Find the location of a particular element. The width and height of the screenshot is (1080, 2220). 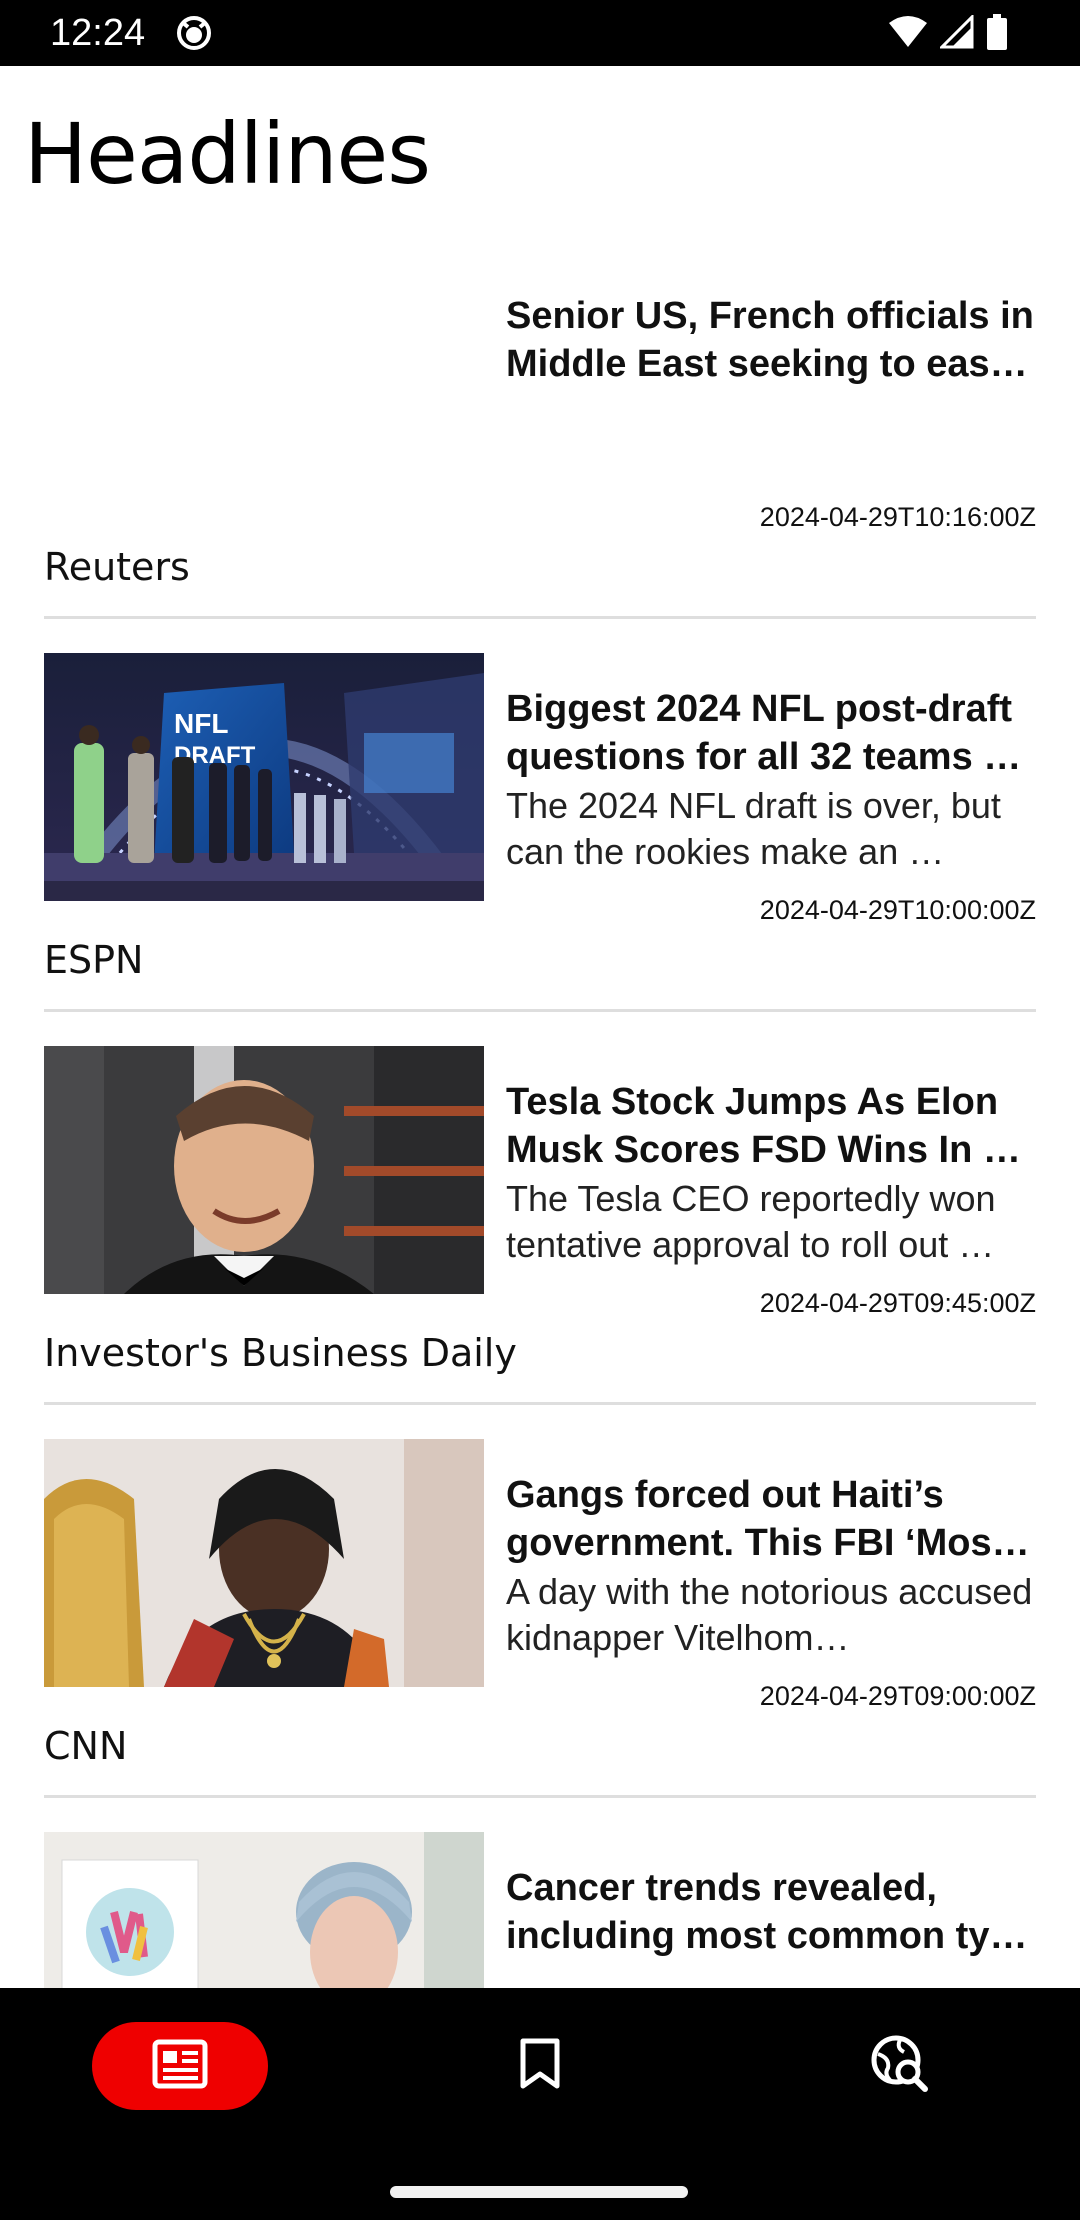

article-thumbnail: NFL DRAFT is located at coordinates (264, 777).